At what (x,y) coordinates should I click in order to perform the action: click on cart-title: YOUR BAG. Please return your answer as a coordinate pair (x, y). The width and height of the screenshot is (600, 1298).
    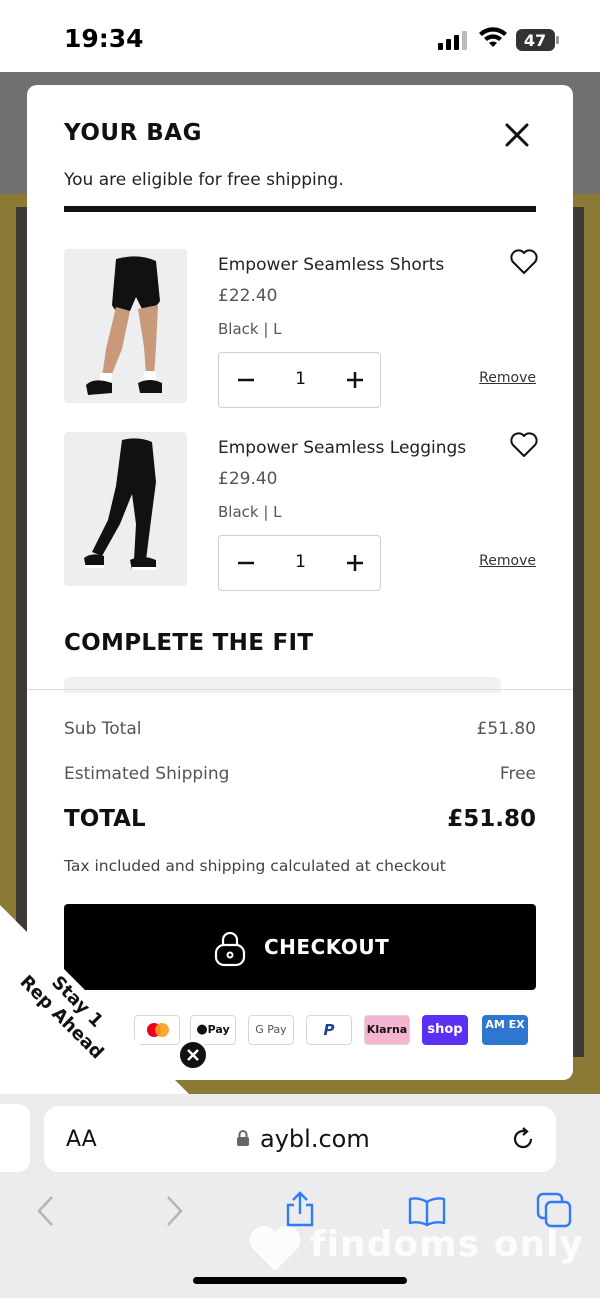
    Looking at the image, I should click on (133, 133).